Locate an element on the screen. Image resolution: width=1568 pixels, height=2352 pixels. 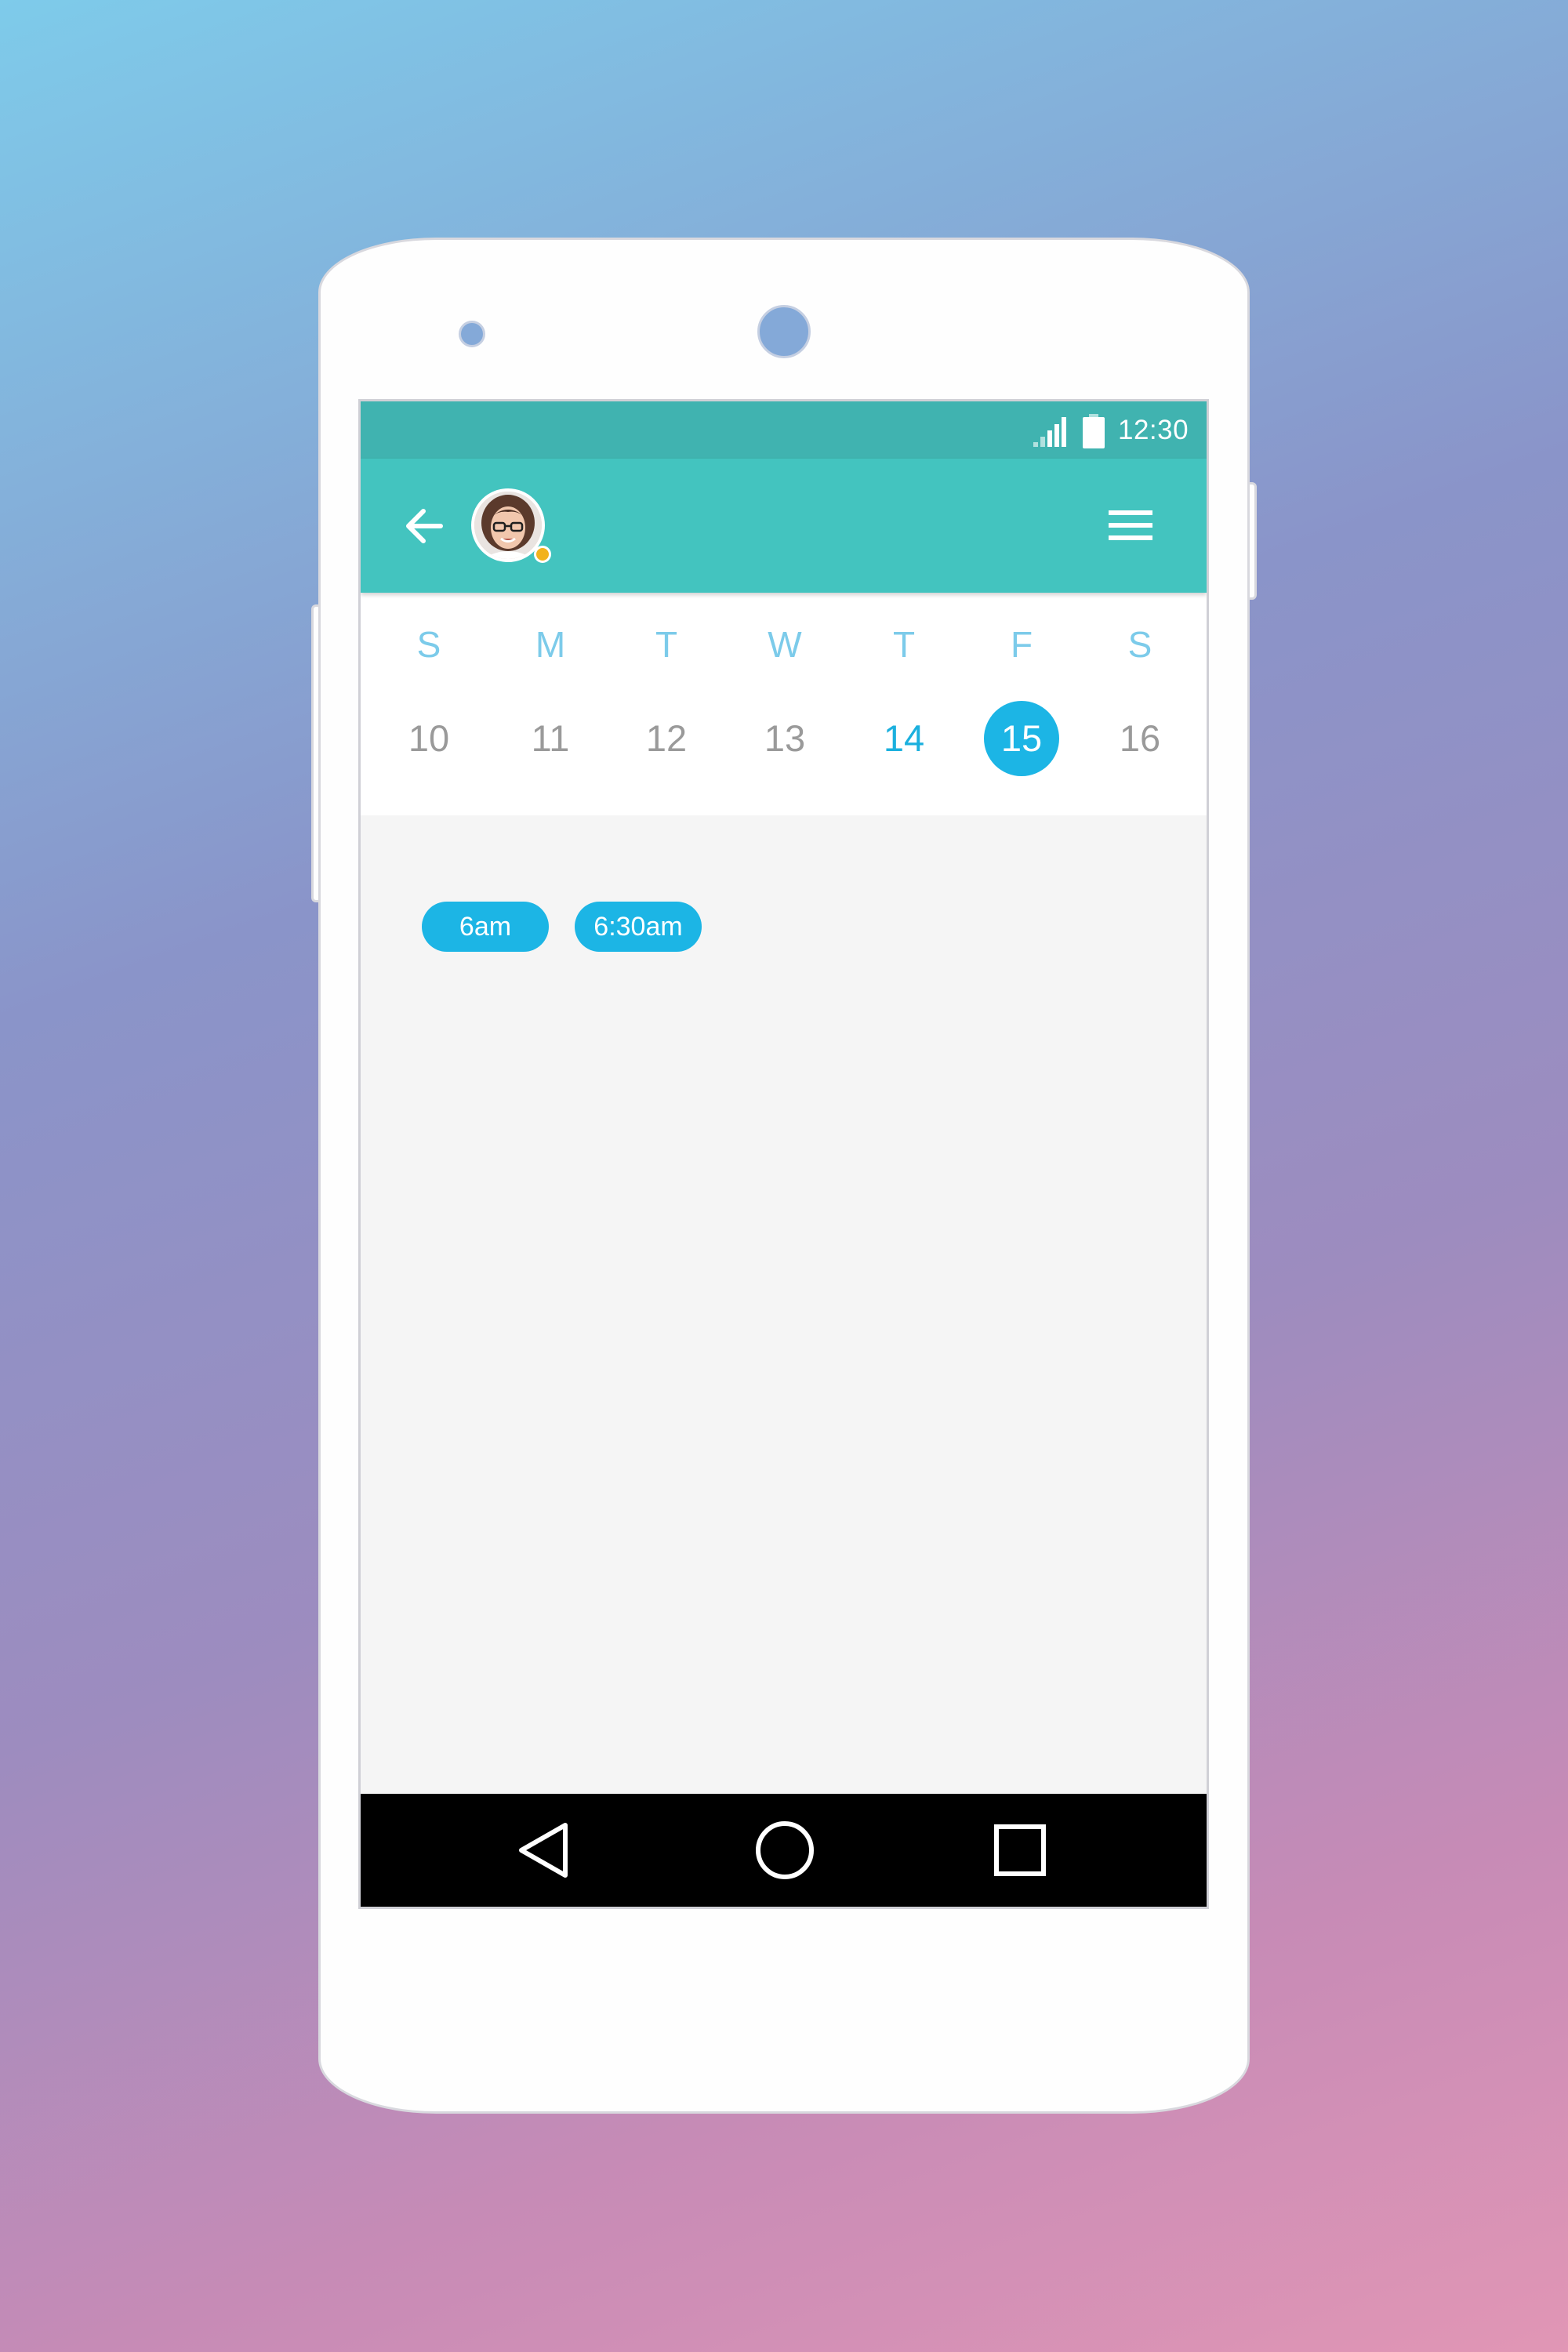
date-cell-today: 14 is located at coordinates (904, 738).